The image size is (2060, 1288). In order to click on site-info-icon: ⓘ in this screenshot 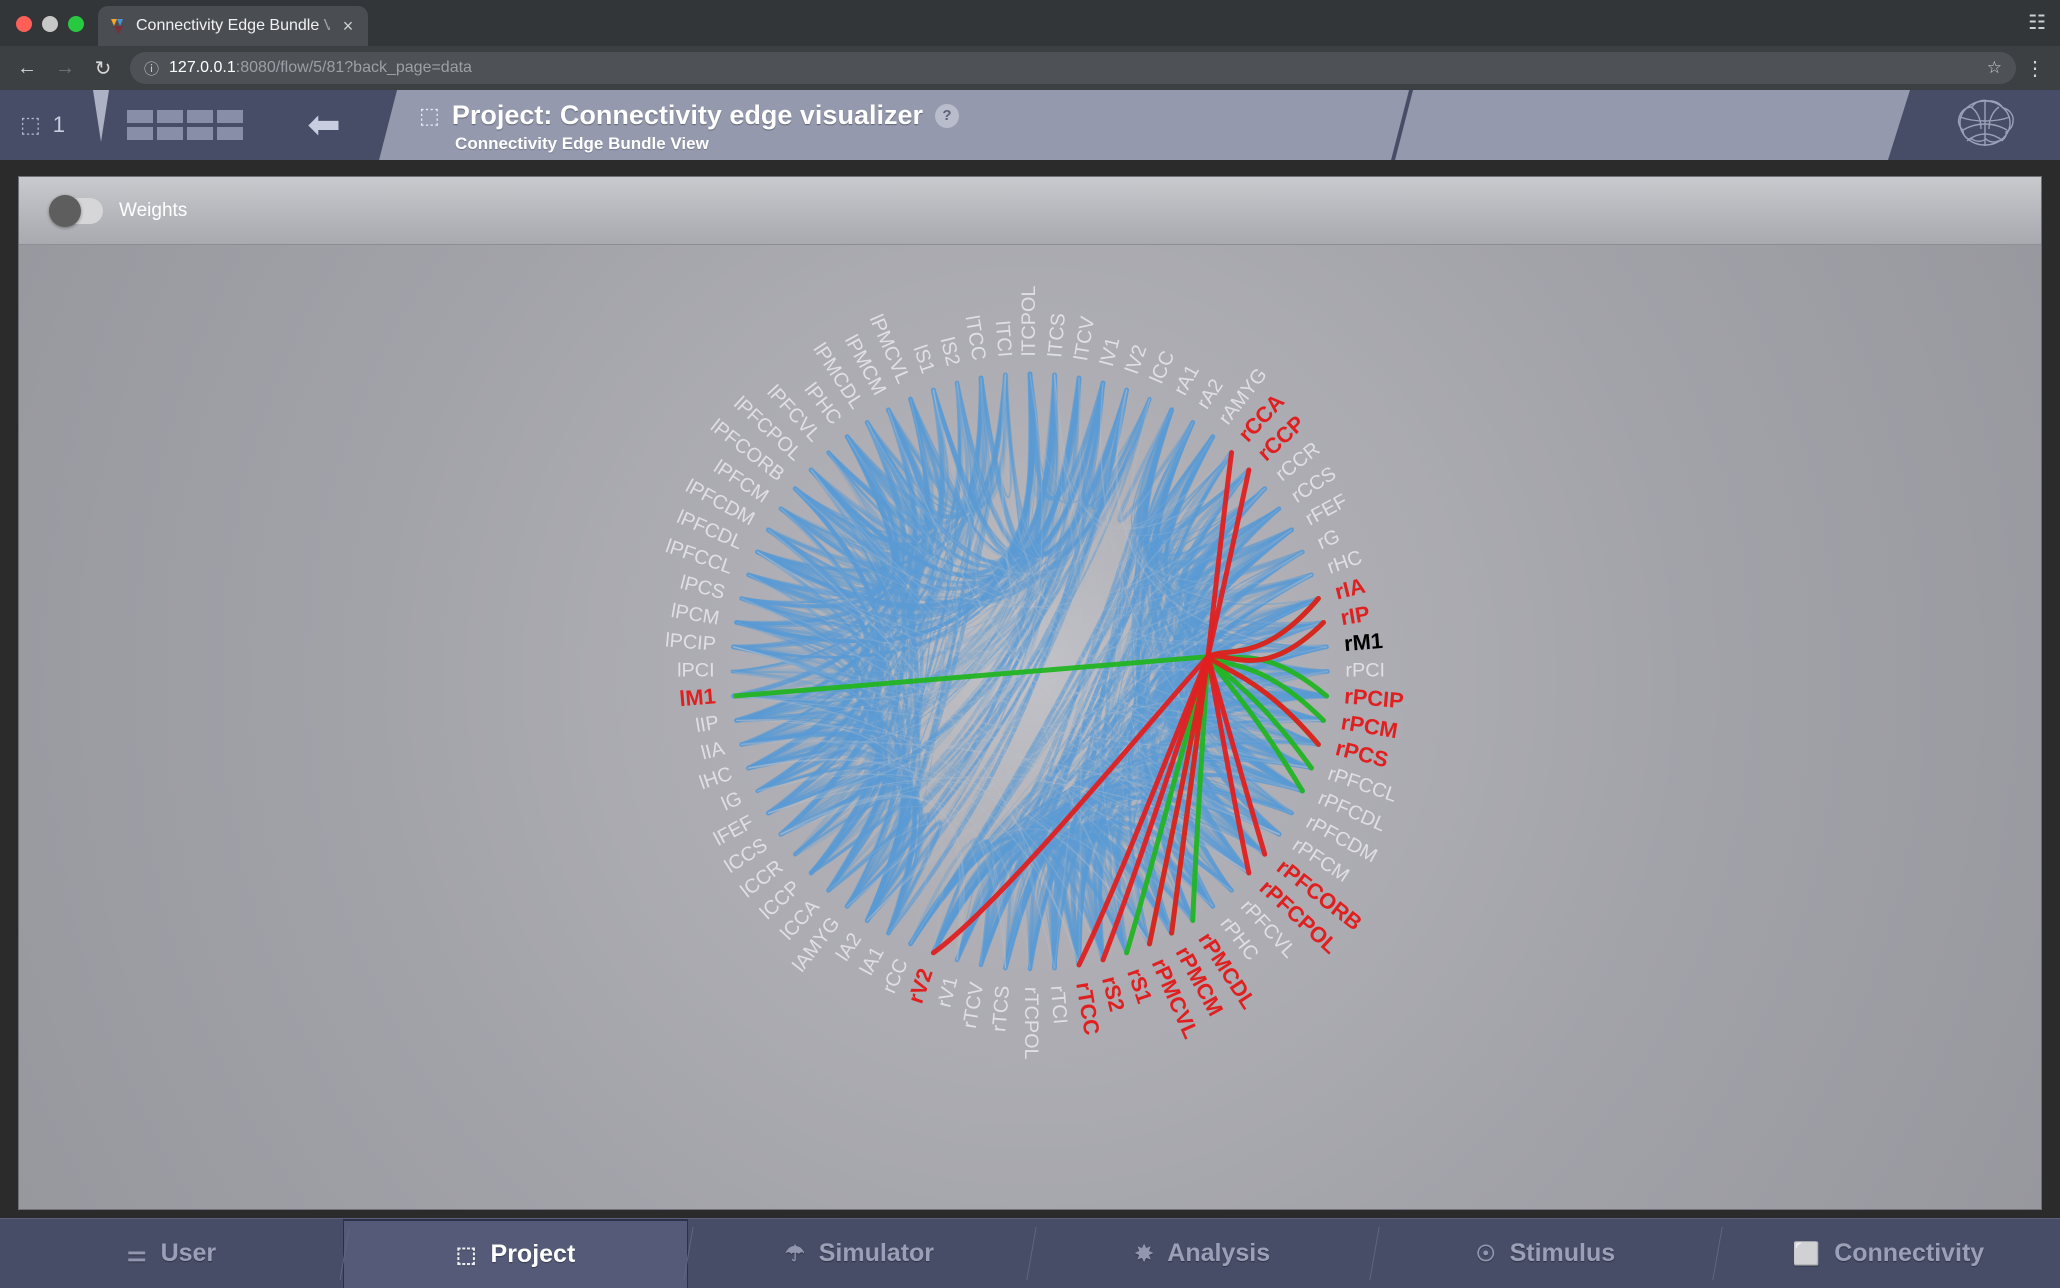, I will do `click(151, 68)`.